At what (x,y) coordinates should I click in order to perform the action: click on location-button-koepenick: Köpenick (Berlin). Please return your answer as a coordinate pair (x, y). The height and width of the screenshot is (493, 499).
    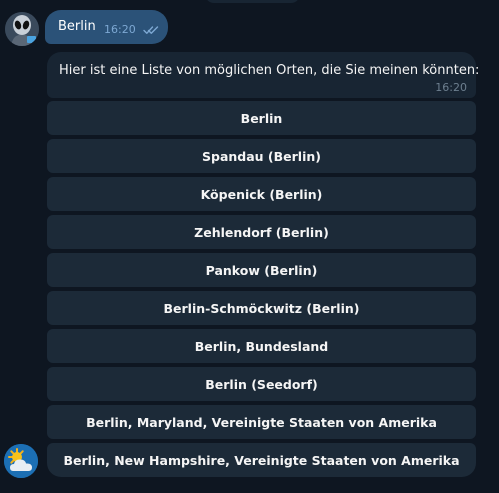
    Looking at the image, I should click on (261, 194).